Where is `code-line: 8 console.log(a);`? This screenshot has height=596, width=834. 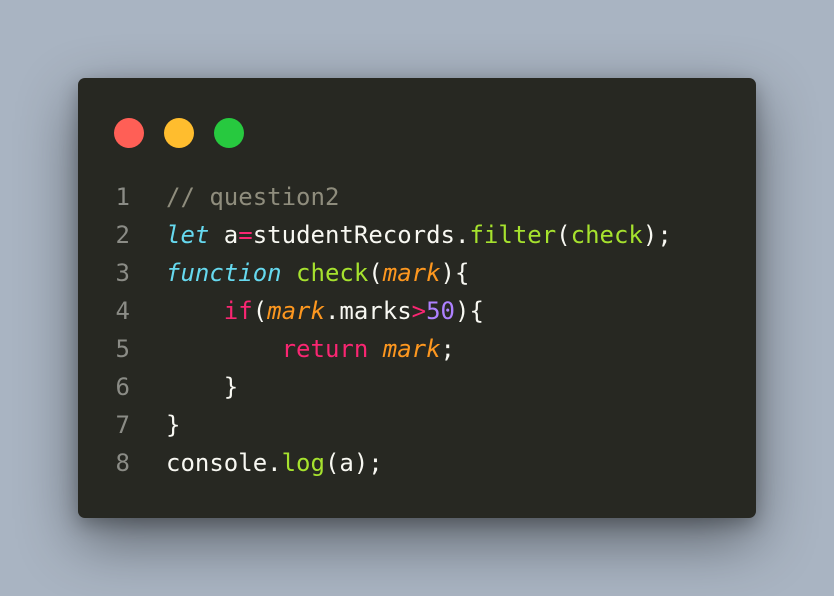 code-line: 8 console.log(a); is located at coordinates (375, 463).